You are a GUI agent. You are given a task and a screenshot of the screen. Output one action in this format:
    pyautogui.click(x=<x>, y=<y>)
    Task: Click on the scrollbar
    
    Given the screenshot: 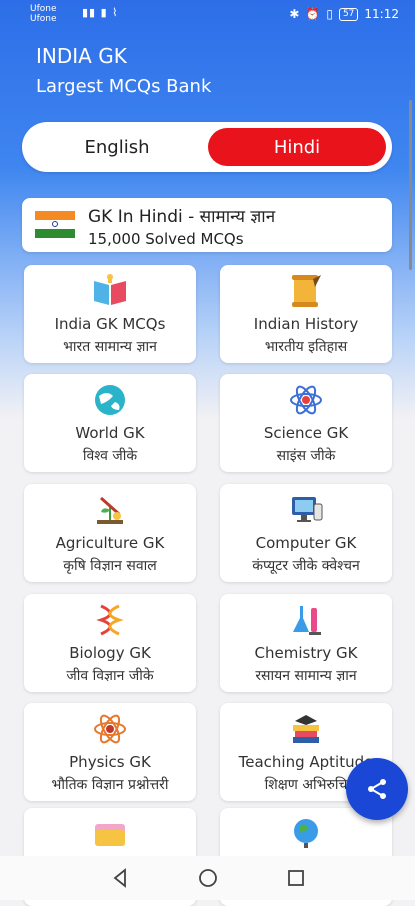 What is the action you would take?
    pyautogui.click(x=410, y=185)
    